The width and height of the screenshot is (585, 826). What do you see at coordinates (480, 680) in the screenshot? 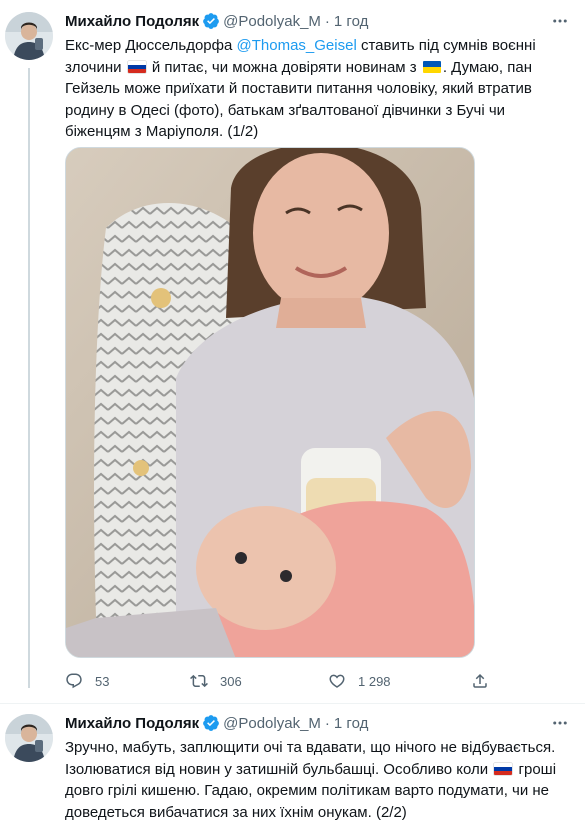
I see `share-icon` at bounding box center [480, 680].